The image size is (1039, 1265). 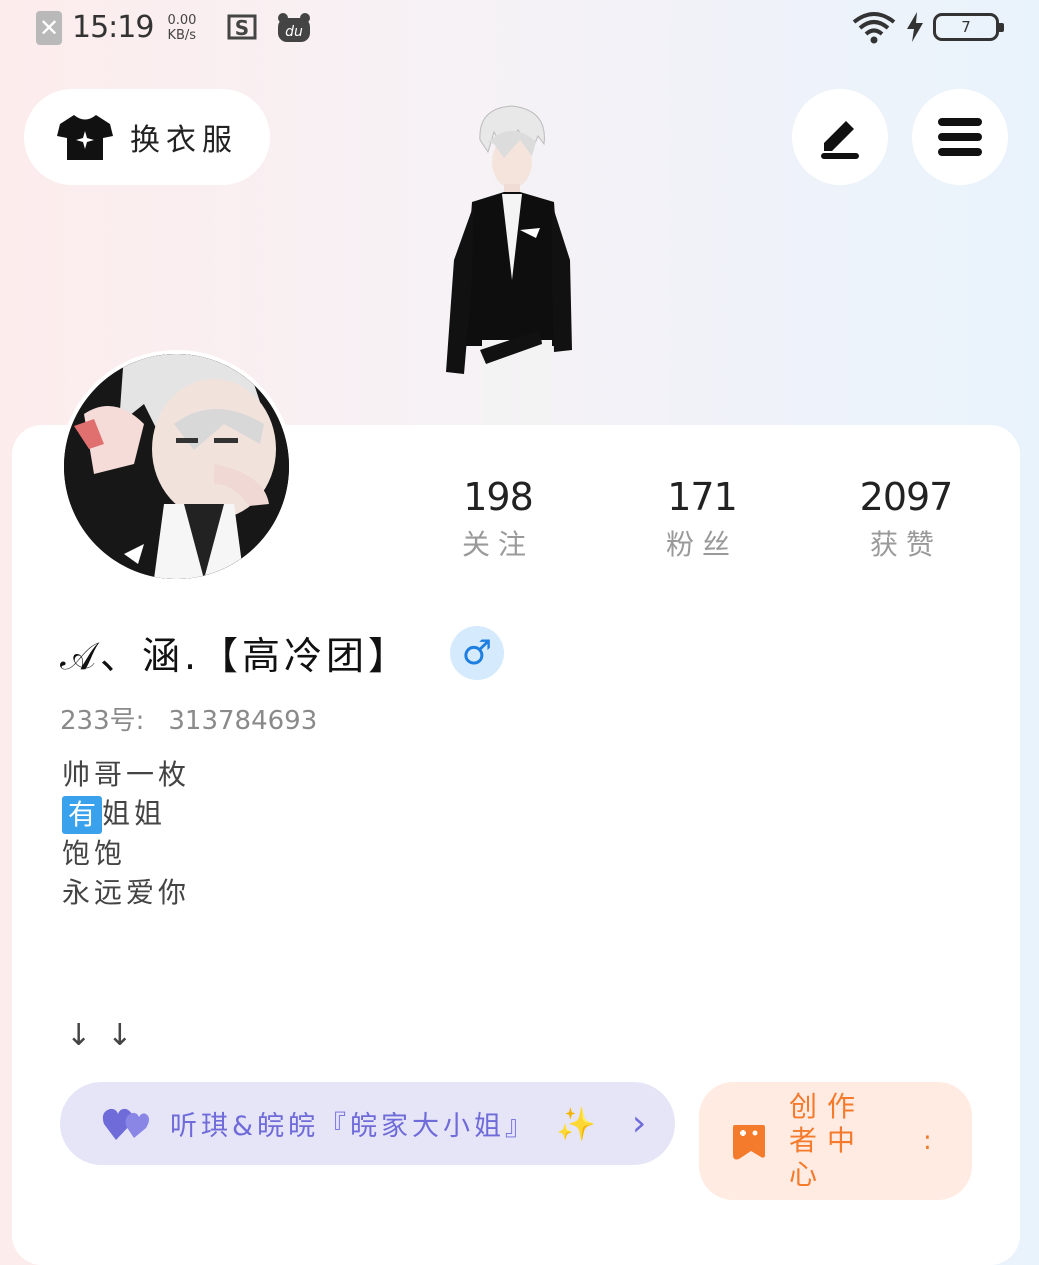 What do you see at coordinates (126, 774) in the screenshot?
I see `bio-line: 帅哥一枚` at bounding box center [126, 774].